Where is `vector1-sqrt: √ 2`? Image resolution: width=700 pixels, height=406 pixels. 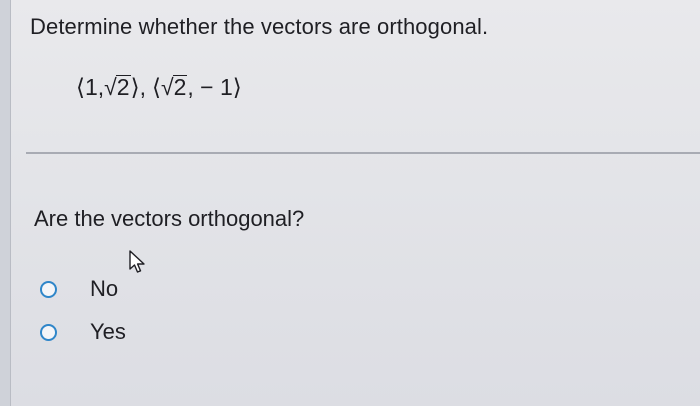 vector1-sqrt: √ 2 is located at coordinates (117, 87).